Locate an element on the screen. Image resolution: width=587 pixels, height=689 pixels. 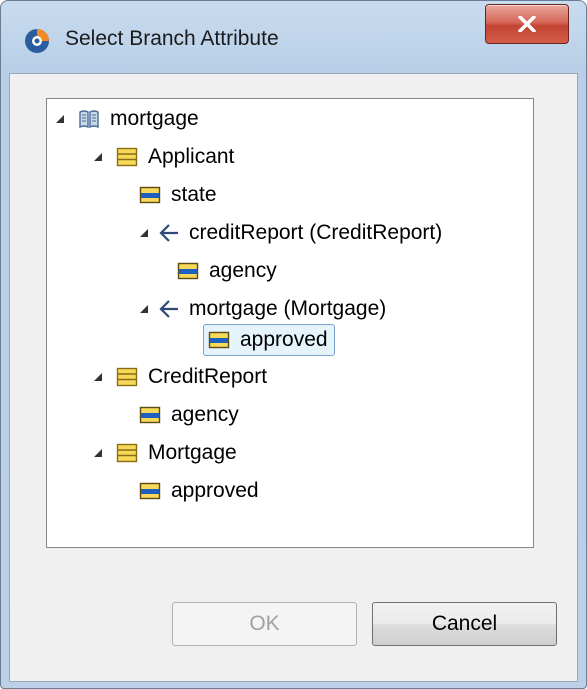
window-title: Select Branch Attribute is located at coordinates (172, 38).